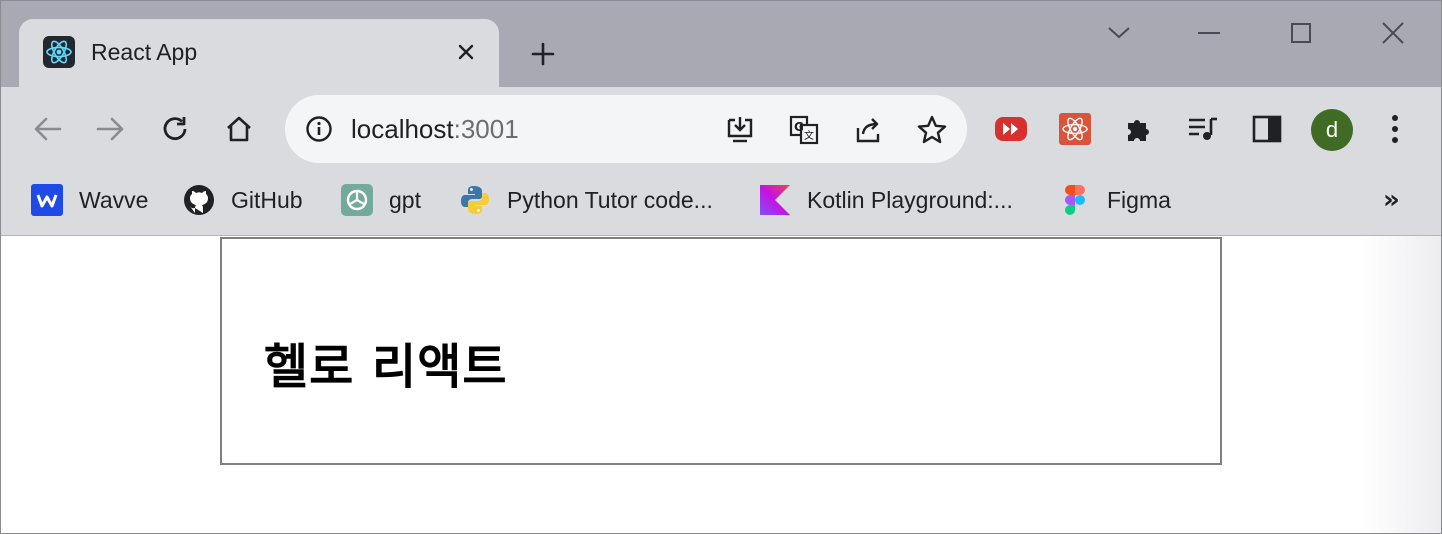 This screenshot has height=534, width=1442. What do you see at coordinates (475, 200) in the screenshot?
I see `python-icon` at bounding box center [475, 200].